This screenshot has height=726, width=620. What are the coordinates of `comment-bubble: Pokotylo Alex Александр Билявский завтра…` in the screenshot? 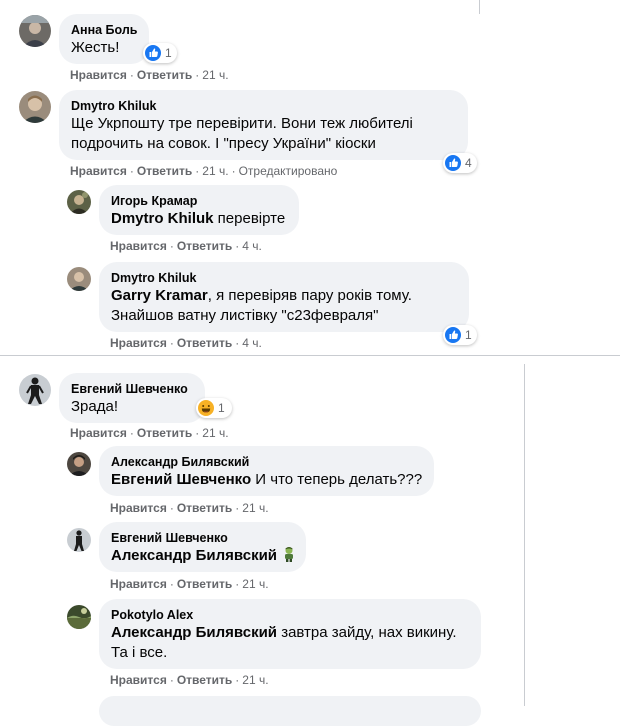 It's located at (290, 634).